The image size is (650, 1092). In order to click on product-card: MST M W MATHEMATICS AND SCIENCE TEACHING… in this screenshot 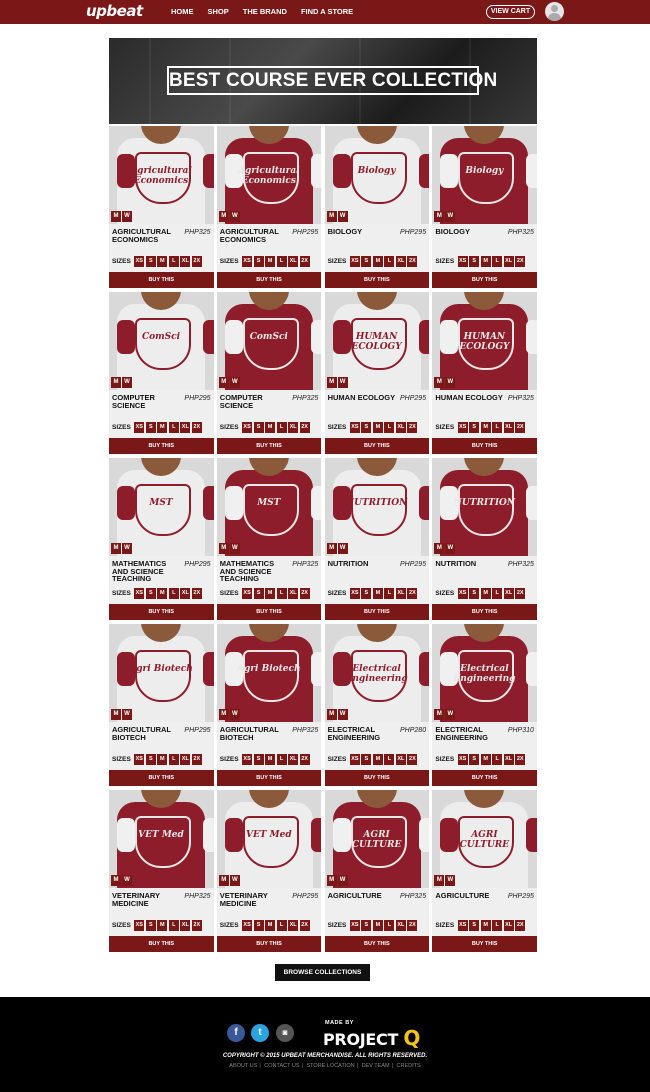, I will do `click(269, 539)`.